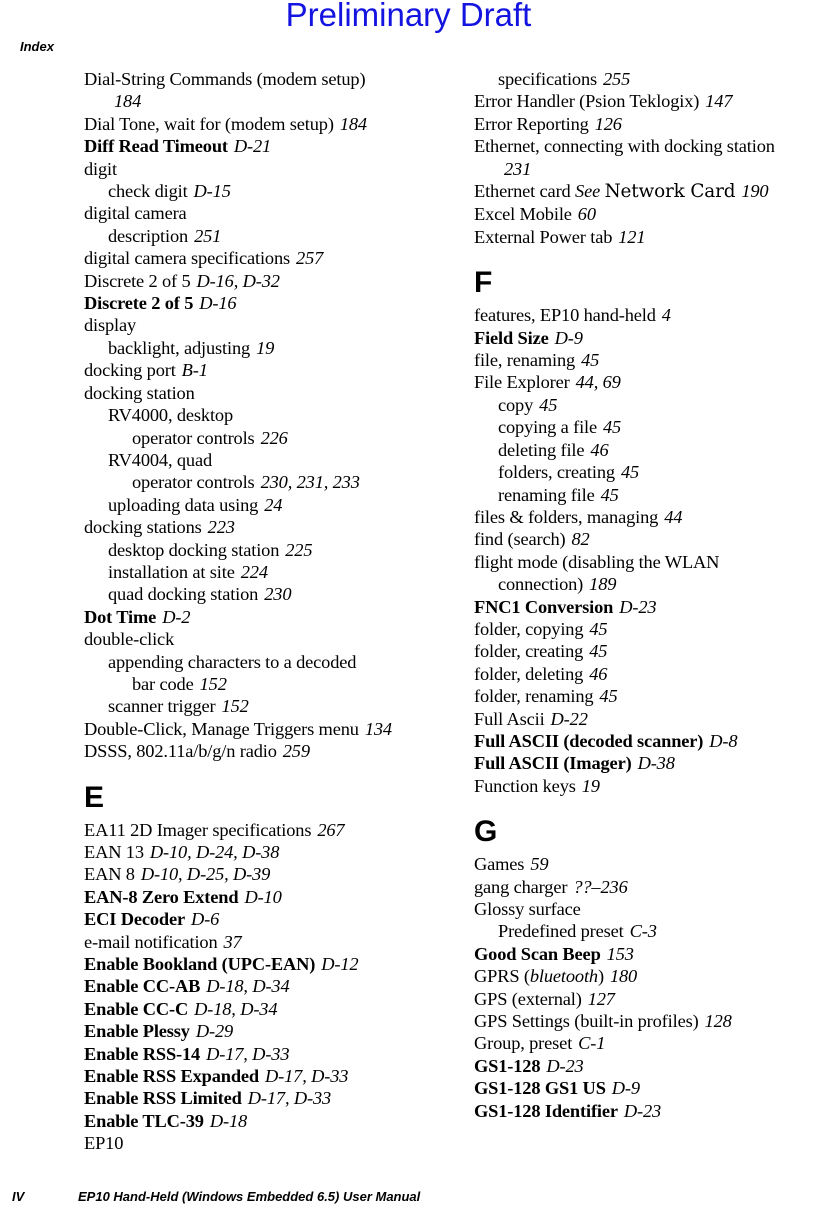  What do you see at coordinates (171, 571) in the screenshot?
I see `index-entry-term: installation at site` at bounding box center [171, 571].